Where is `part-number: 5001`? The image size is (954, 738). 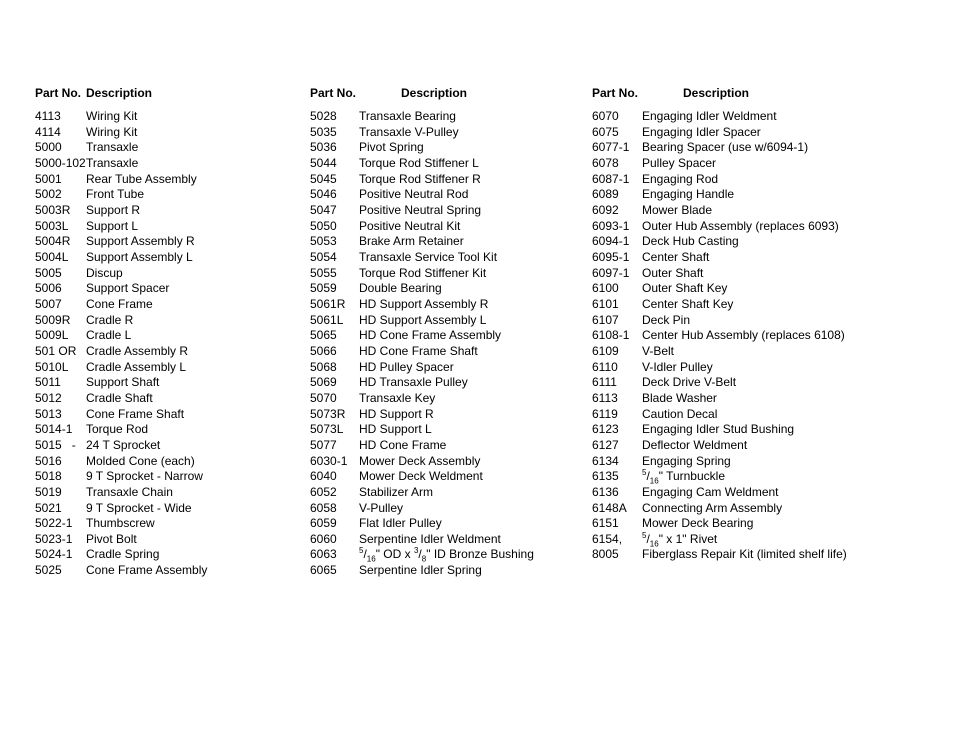 part-number: 5001 is located at coordinates (48, 178).